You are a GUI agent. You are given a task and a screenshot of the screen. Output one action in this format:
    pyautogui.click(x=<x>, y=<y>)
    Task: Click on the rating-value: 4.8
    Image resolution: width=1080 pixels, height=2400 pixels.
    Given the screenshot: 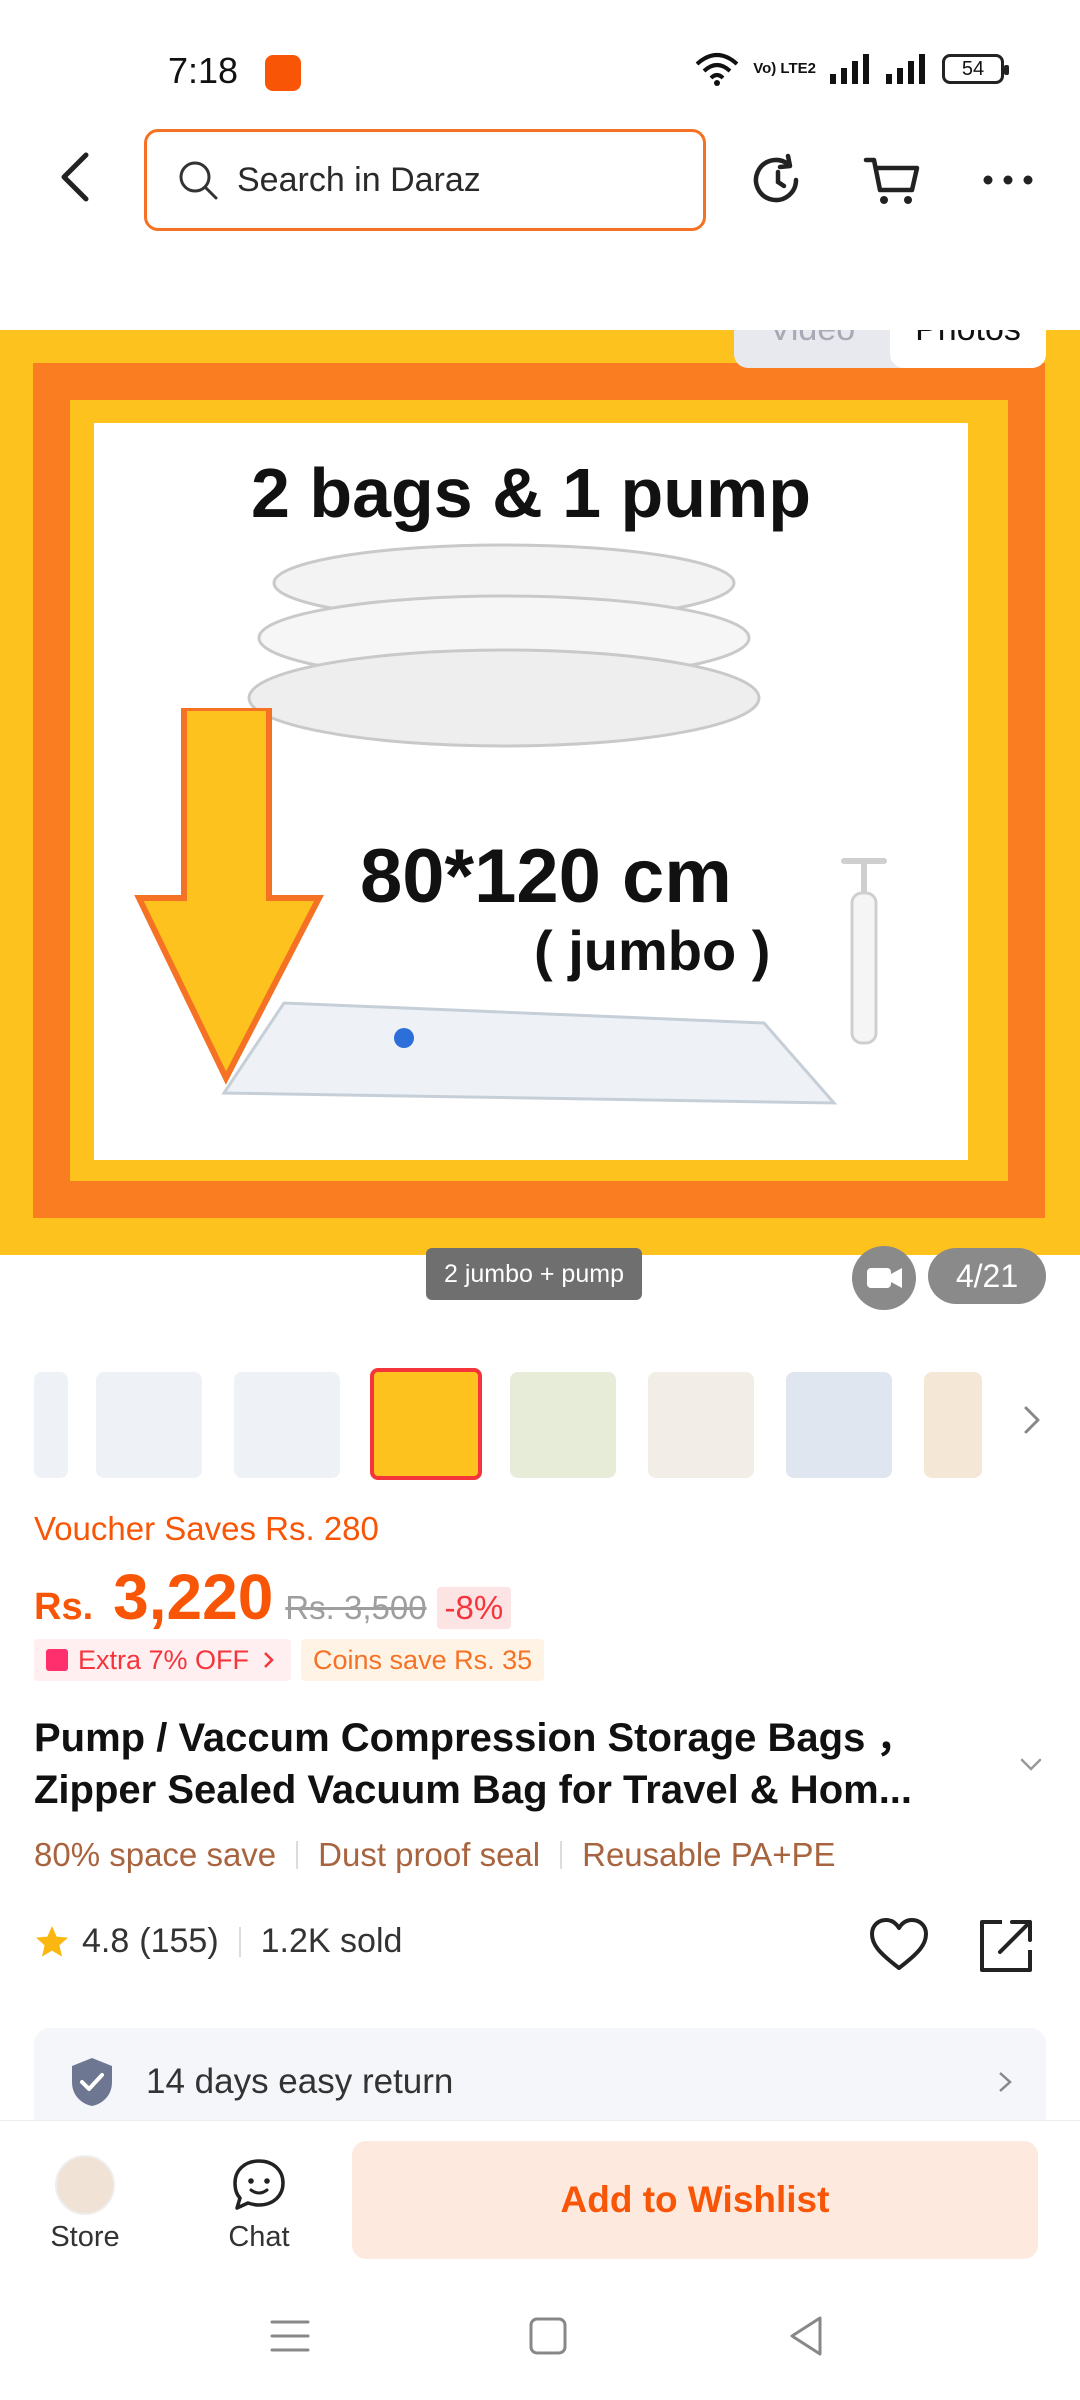 What is the action you would take?
    pyautogui.click(x=106, y=1941)
    